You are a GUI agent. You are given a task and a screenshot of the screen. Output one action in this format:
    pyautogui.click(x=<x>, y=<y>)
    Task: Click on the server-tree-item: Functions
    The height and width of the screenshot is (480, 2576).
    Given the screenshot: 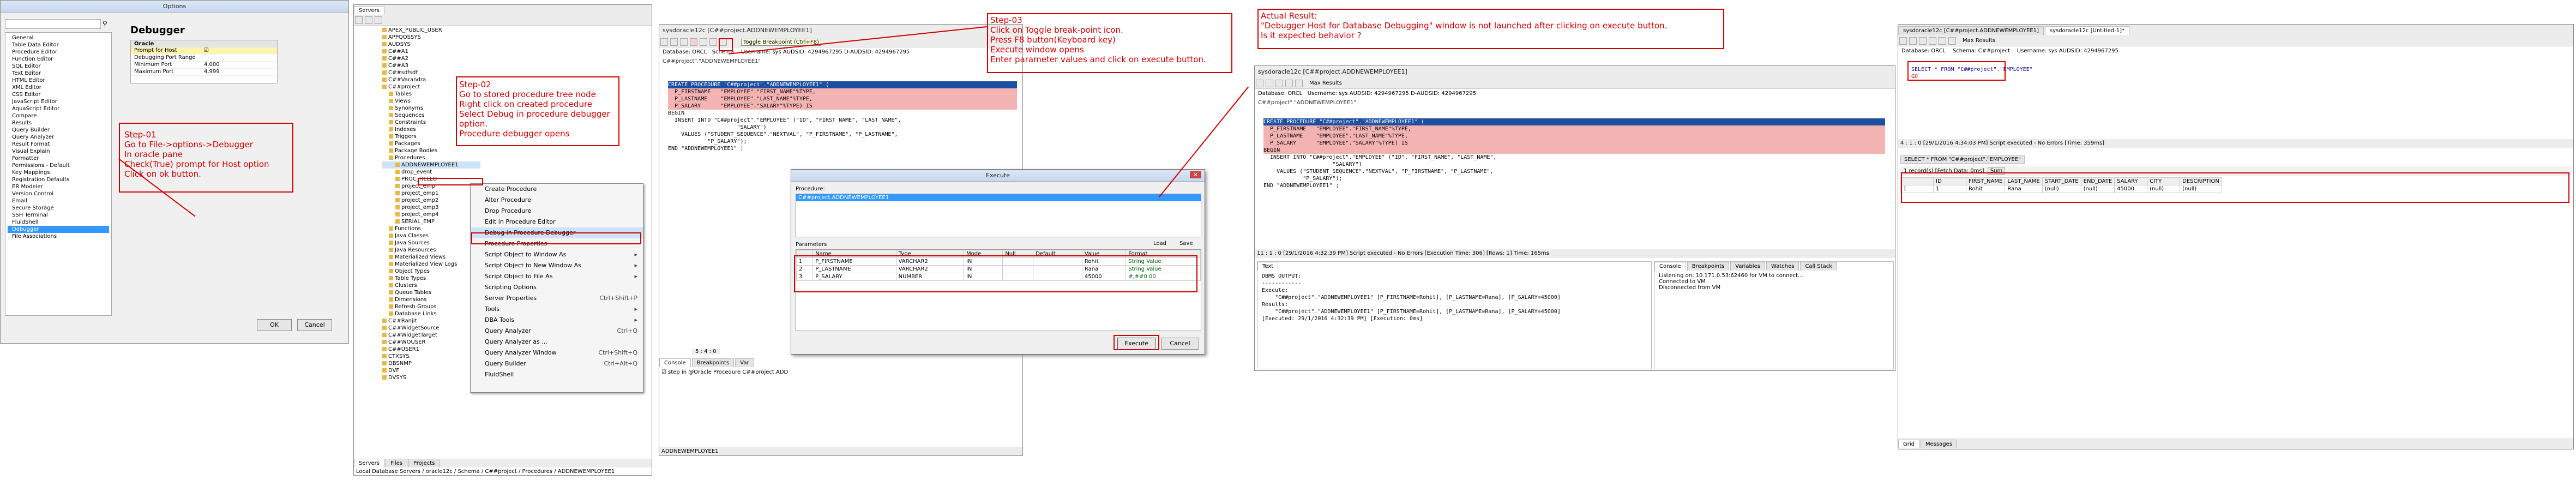 What is the action you would take?
    pyautogui.click(x=431, y=228)
    